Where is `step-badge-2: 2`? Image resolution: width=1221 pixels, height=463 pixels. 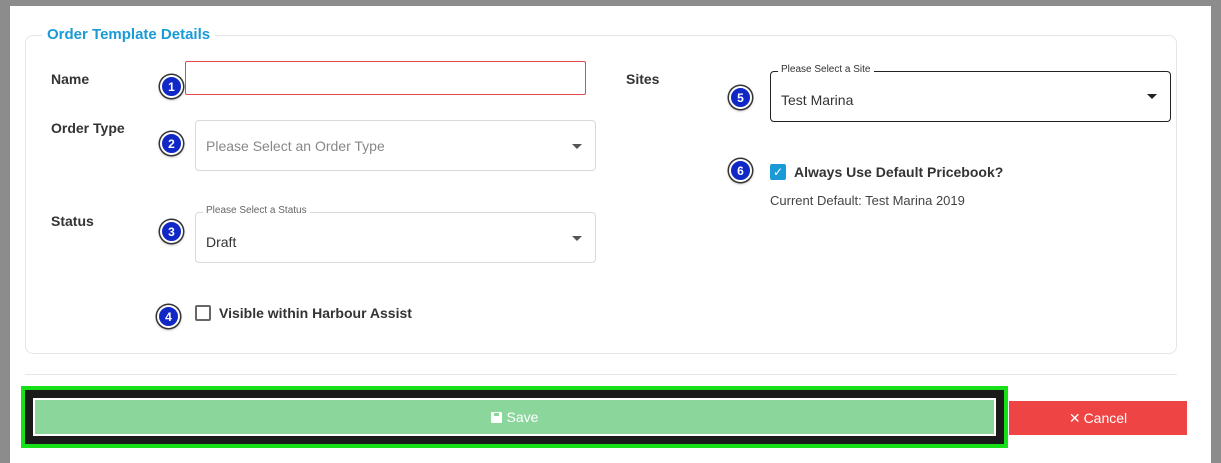
step-badge-2: 2 is located at coordinates (171, 143).